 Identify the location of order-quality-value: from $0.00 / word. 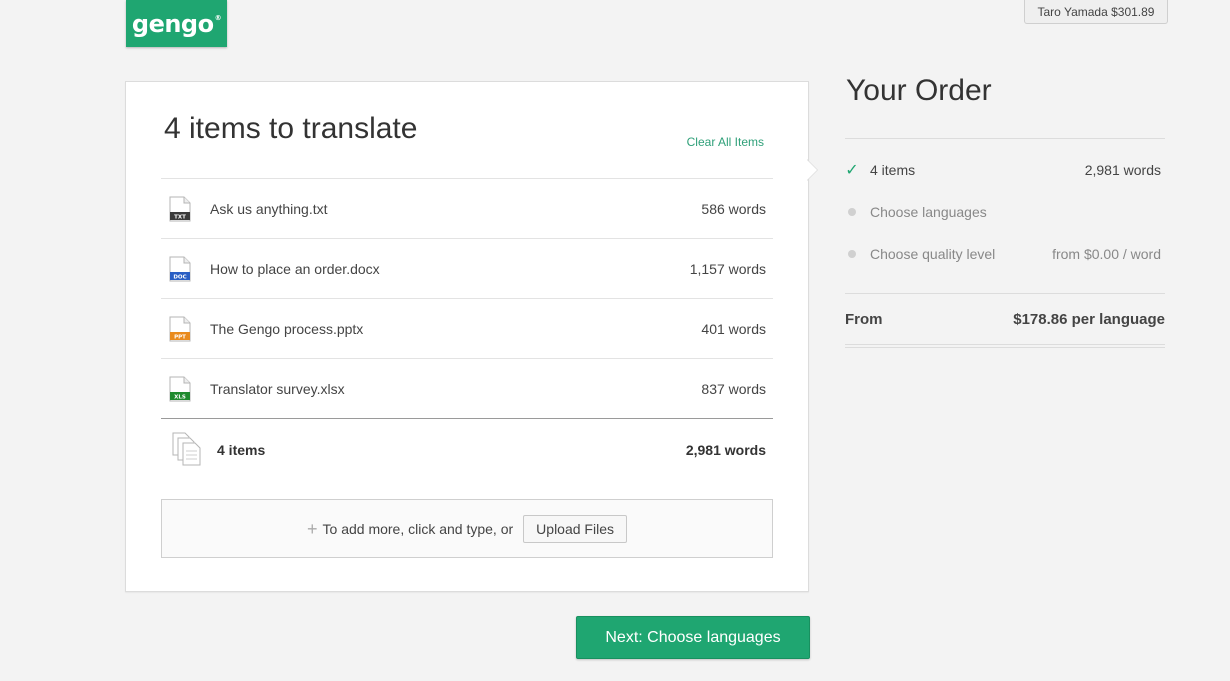
(1106, 254).